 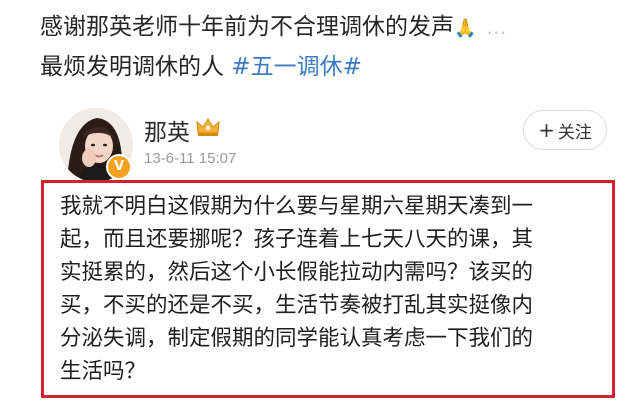 I want to click on verified-badge-icon: V, so click(x=119, y=167).